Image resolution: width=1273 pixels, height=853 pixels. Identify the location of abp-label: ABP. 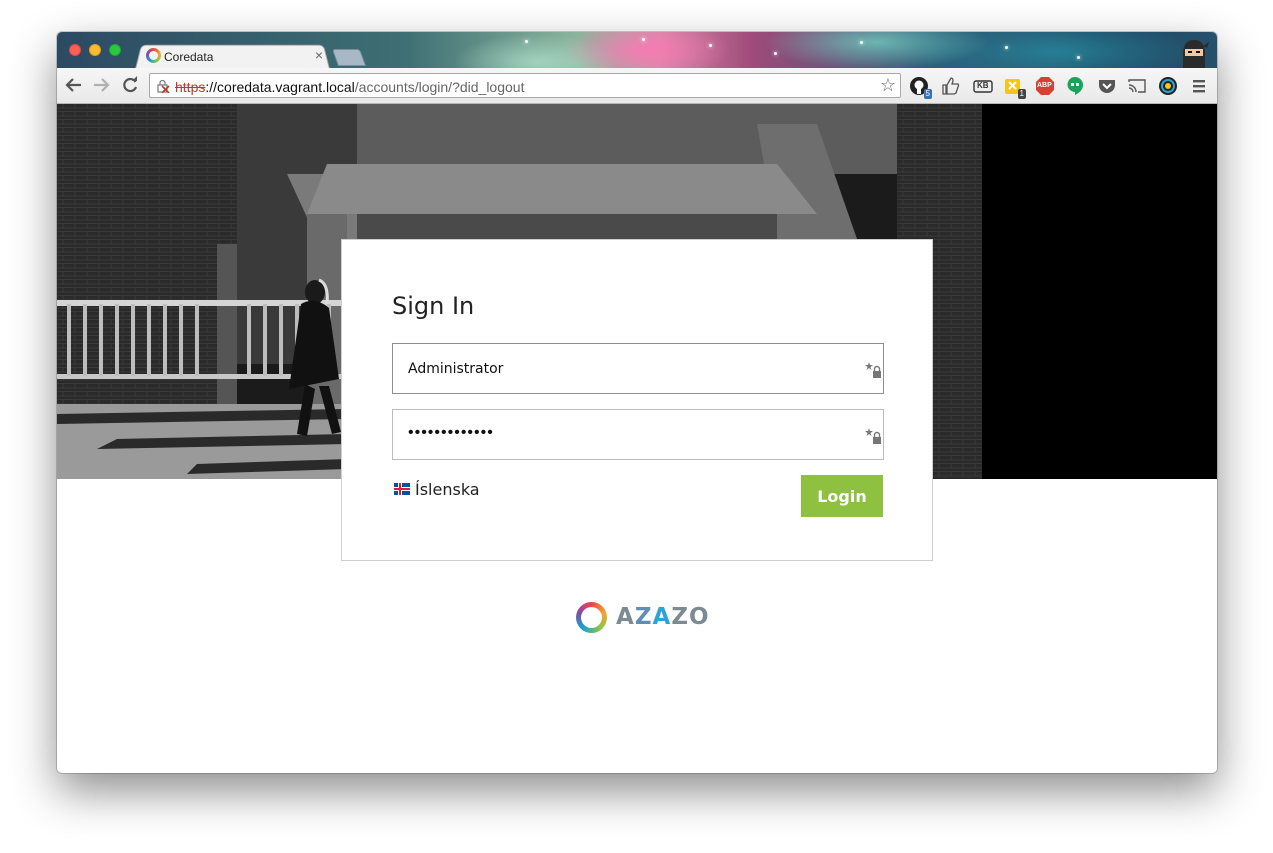
(1044, 85).